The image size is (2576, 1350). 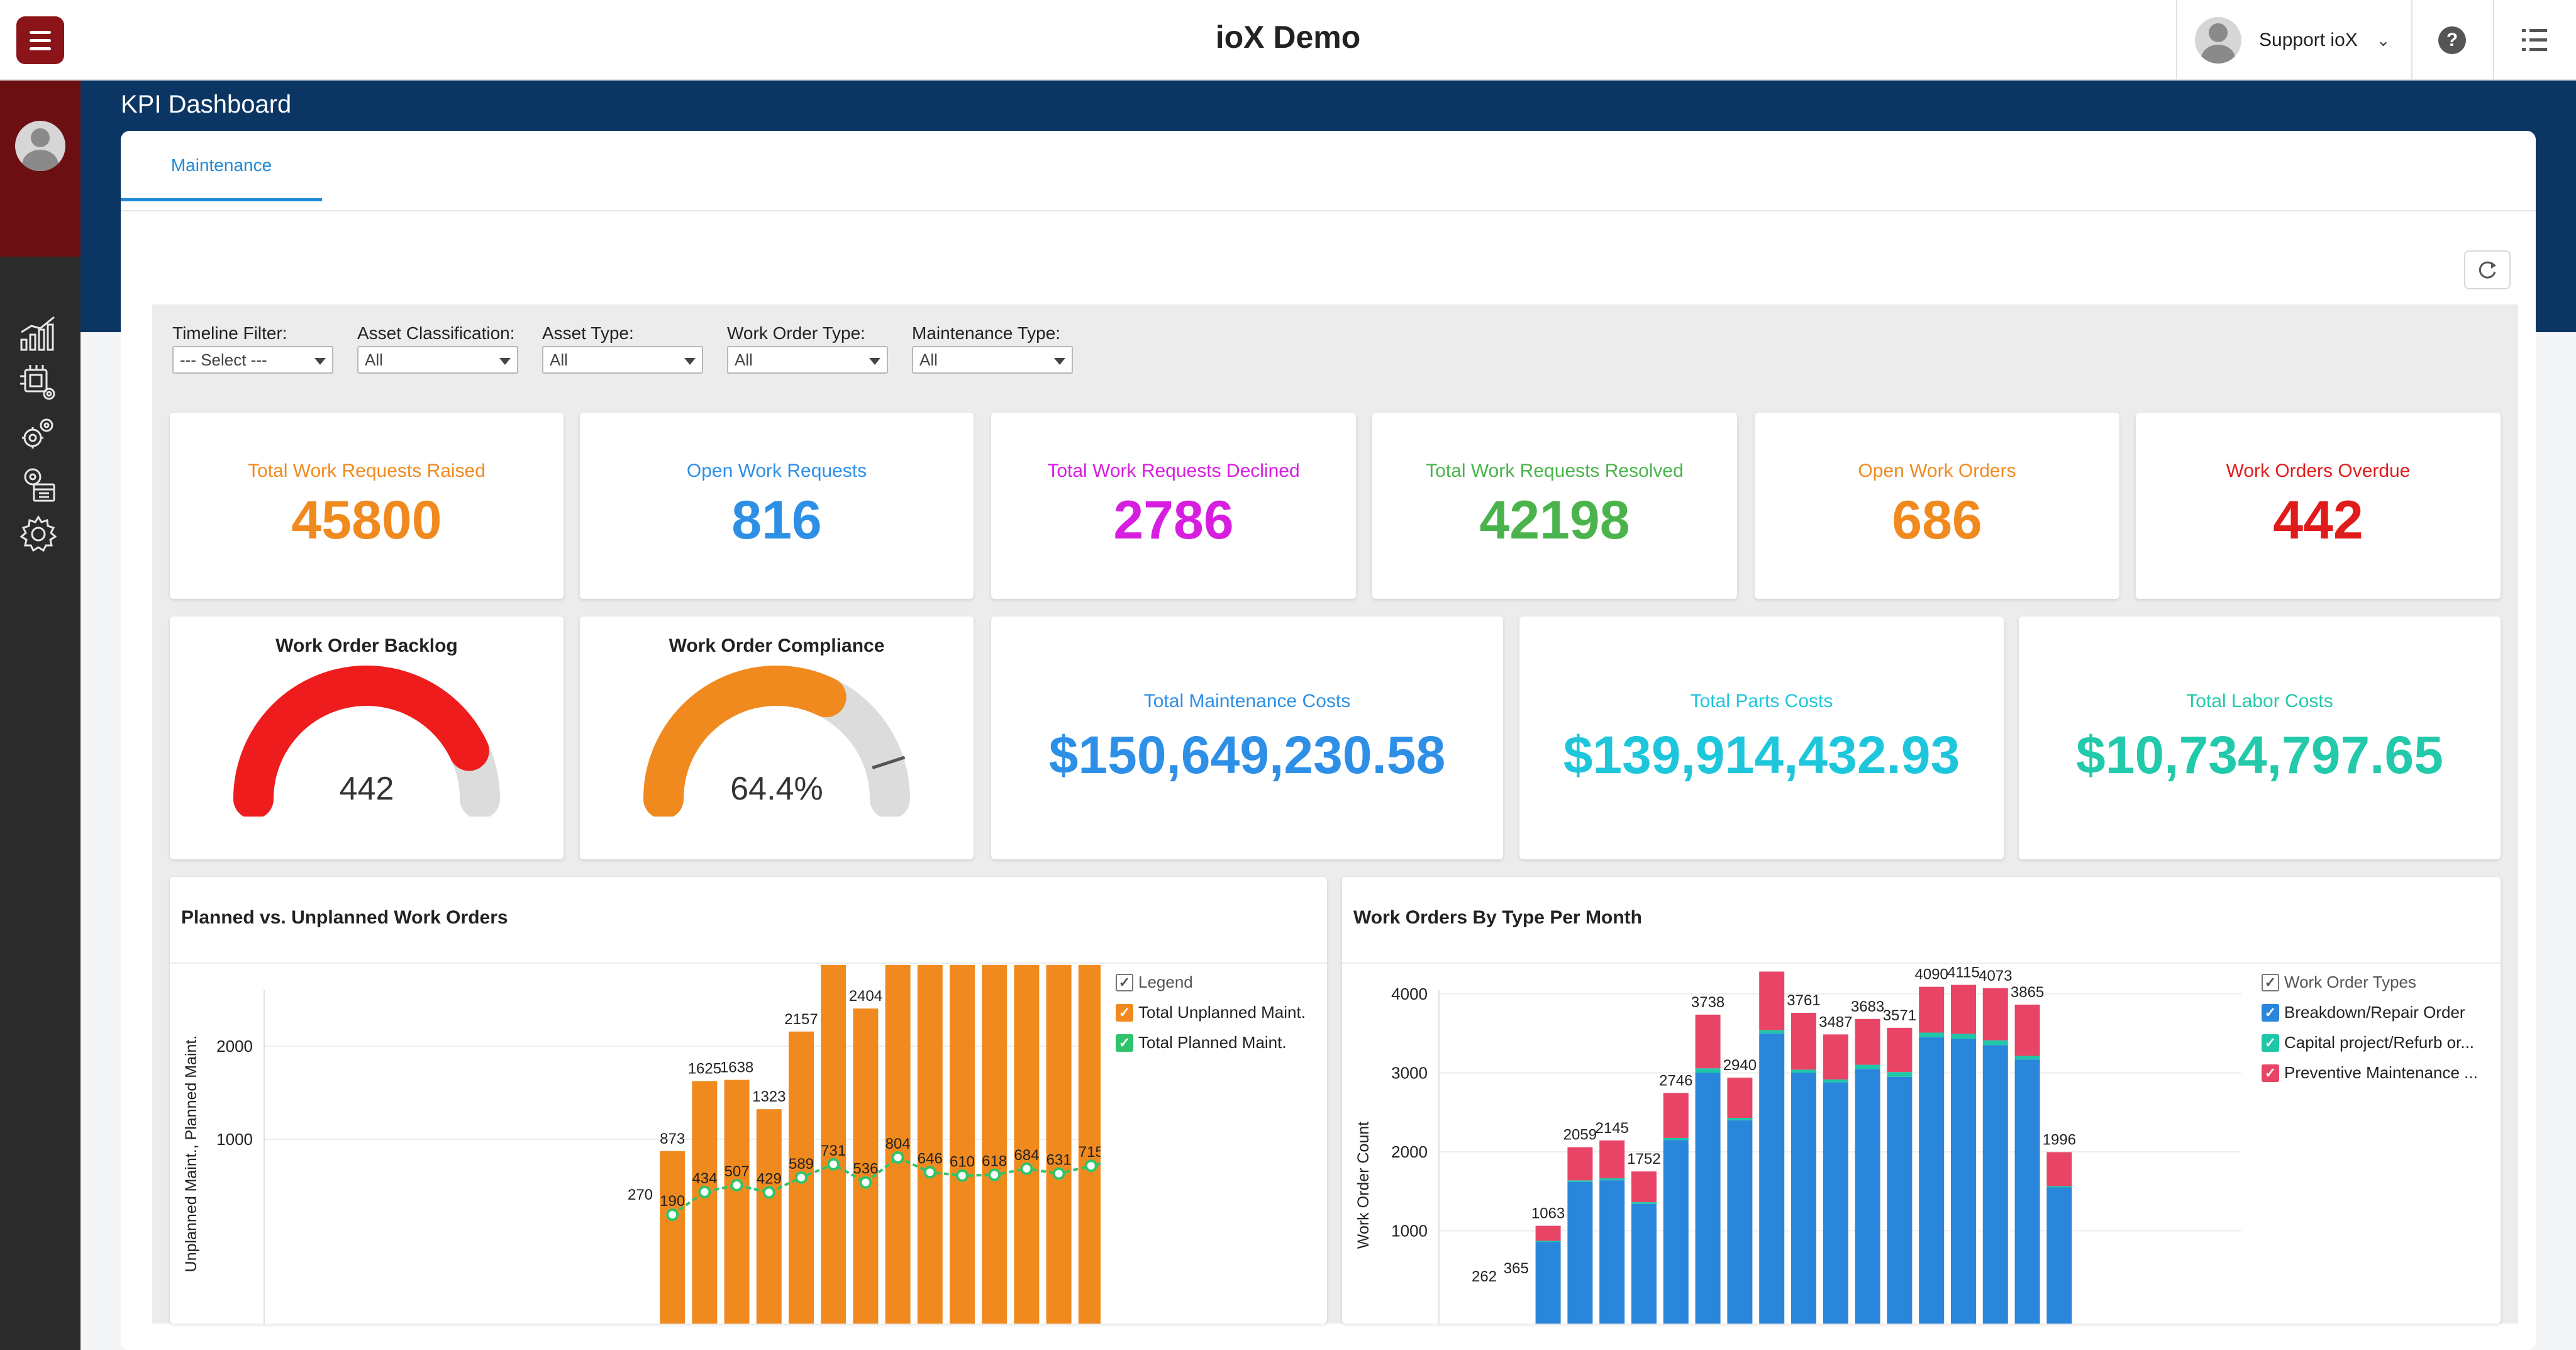 What do you see at coordinates (38, 383) in the screenshot?
I see `chip-gear-icon` at bounding box center [38, 383].